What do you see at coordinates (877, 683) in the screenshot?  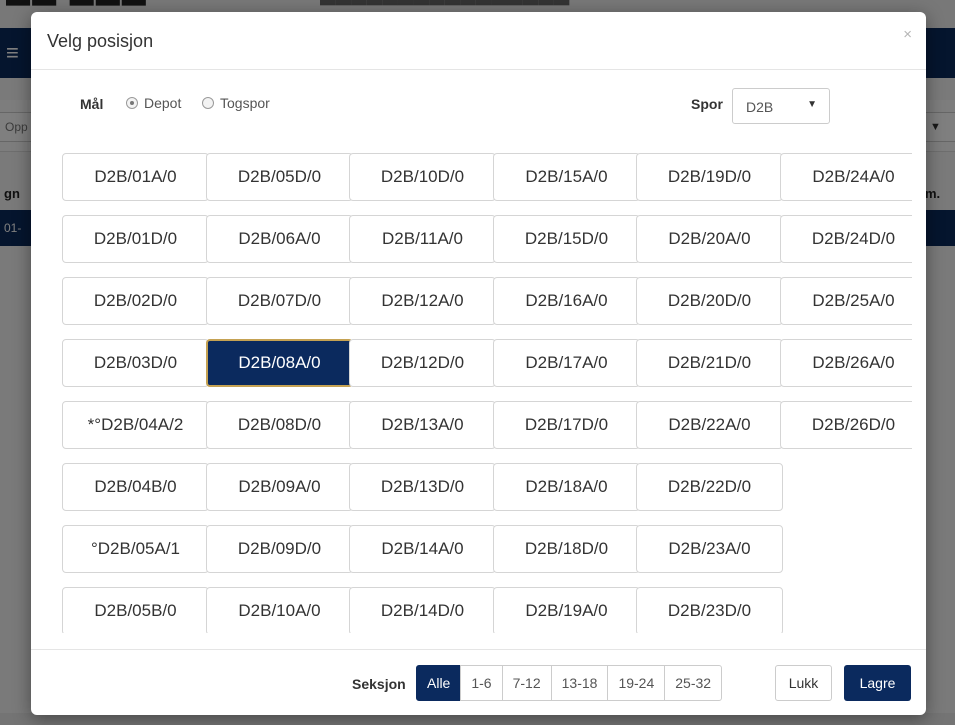 I see `save-button: Lagre` at bounding box center [877, 683].